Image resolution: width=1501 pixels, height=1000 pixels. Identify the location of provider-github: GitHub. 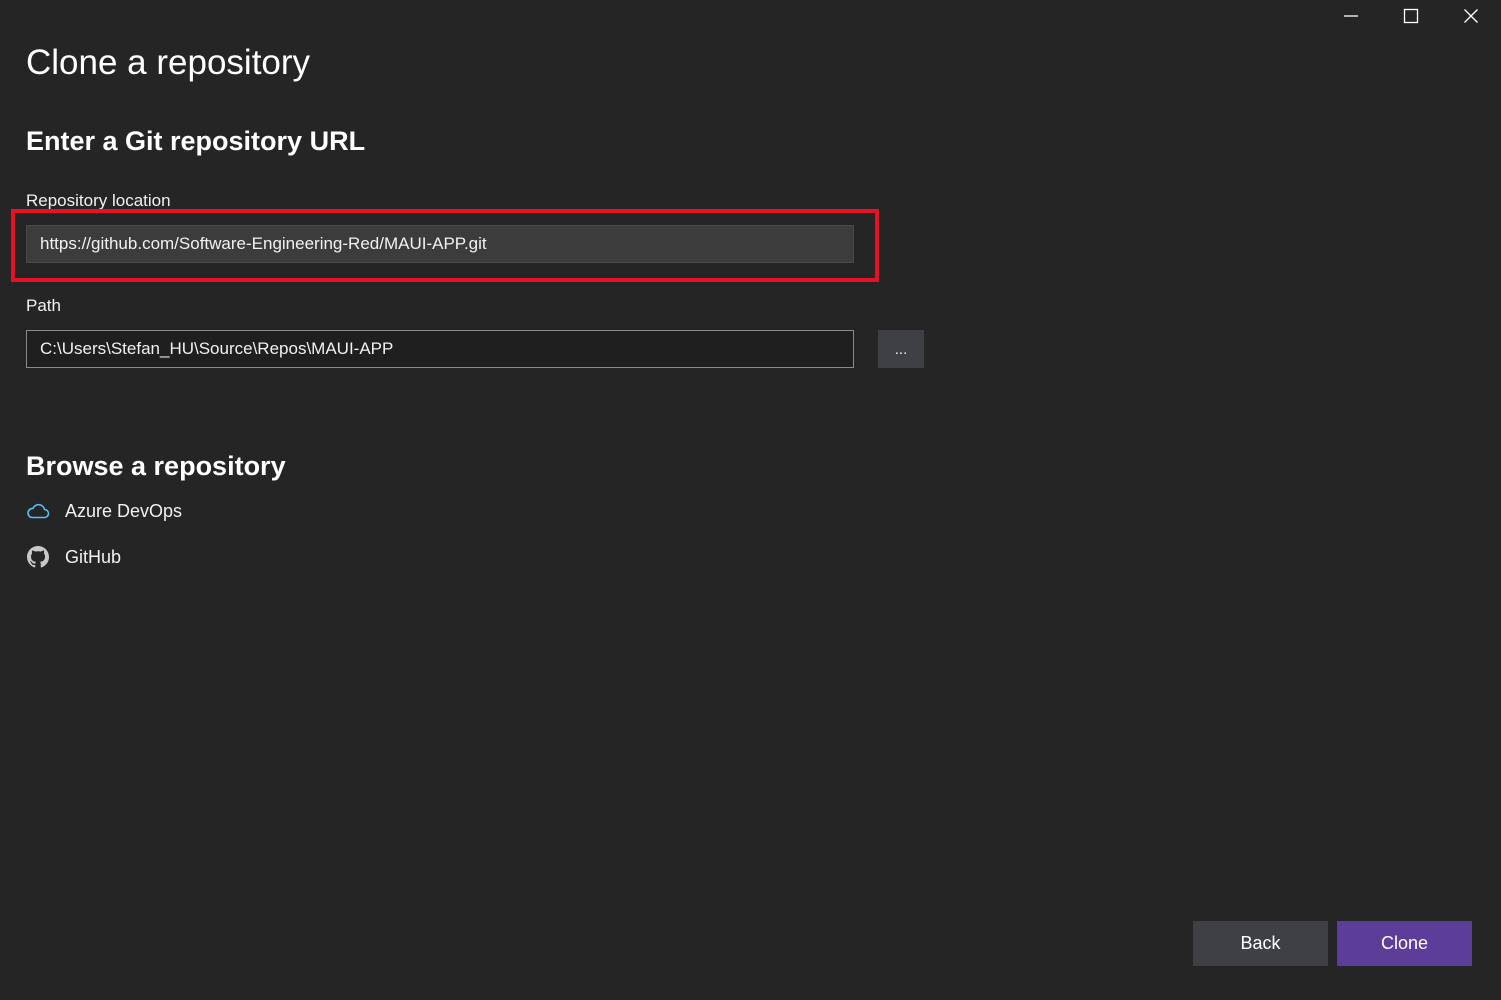
(73, 557).